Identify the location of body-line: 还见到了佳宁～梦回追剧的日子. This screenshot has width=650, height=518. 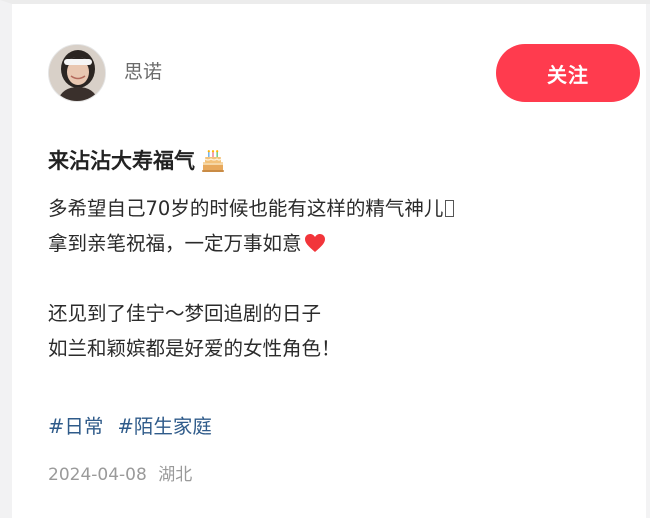
(343, 313).